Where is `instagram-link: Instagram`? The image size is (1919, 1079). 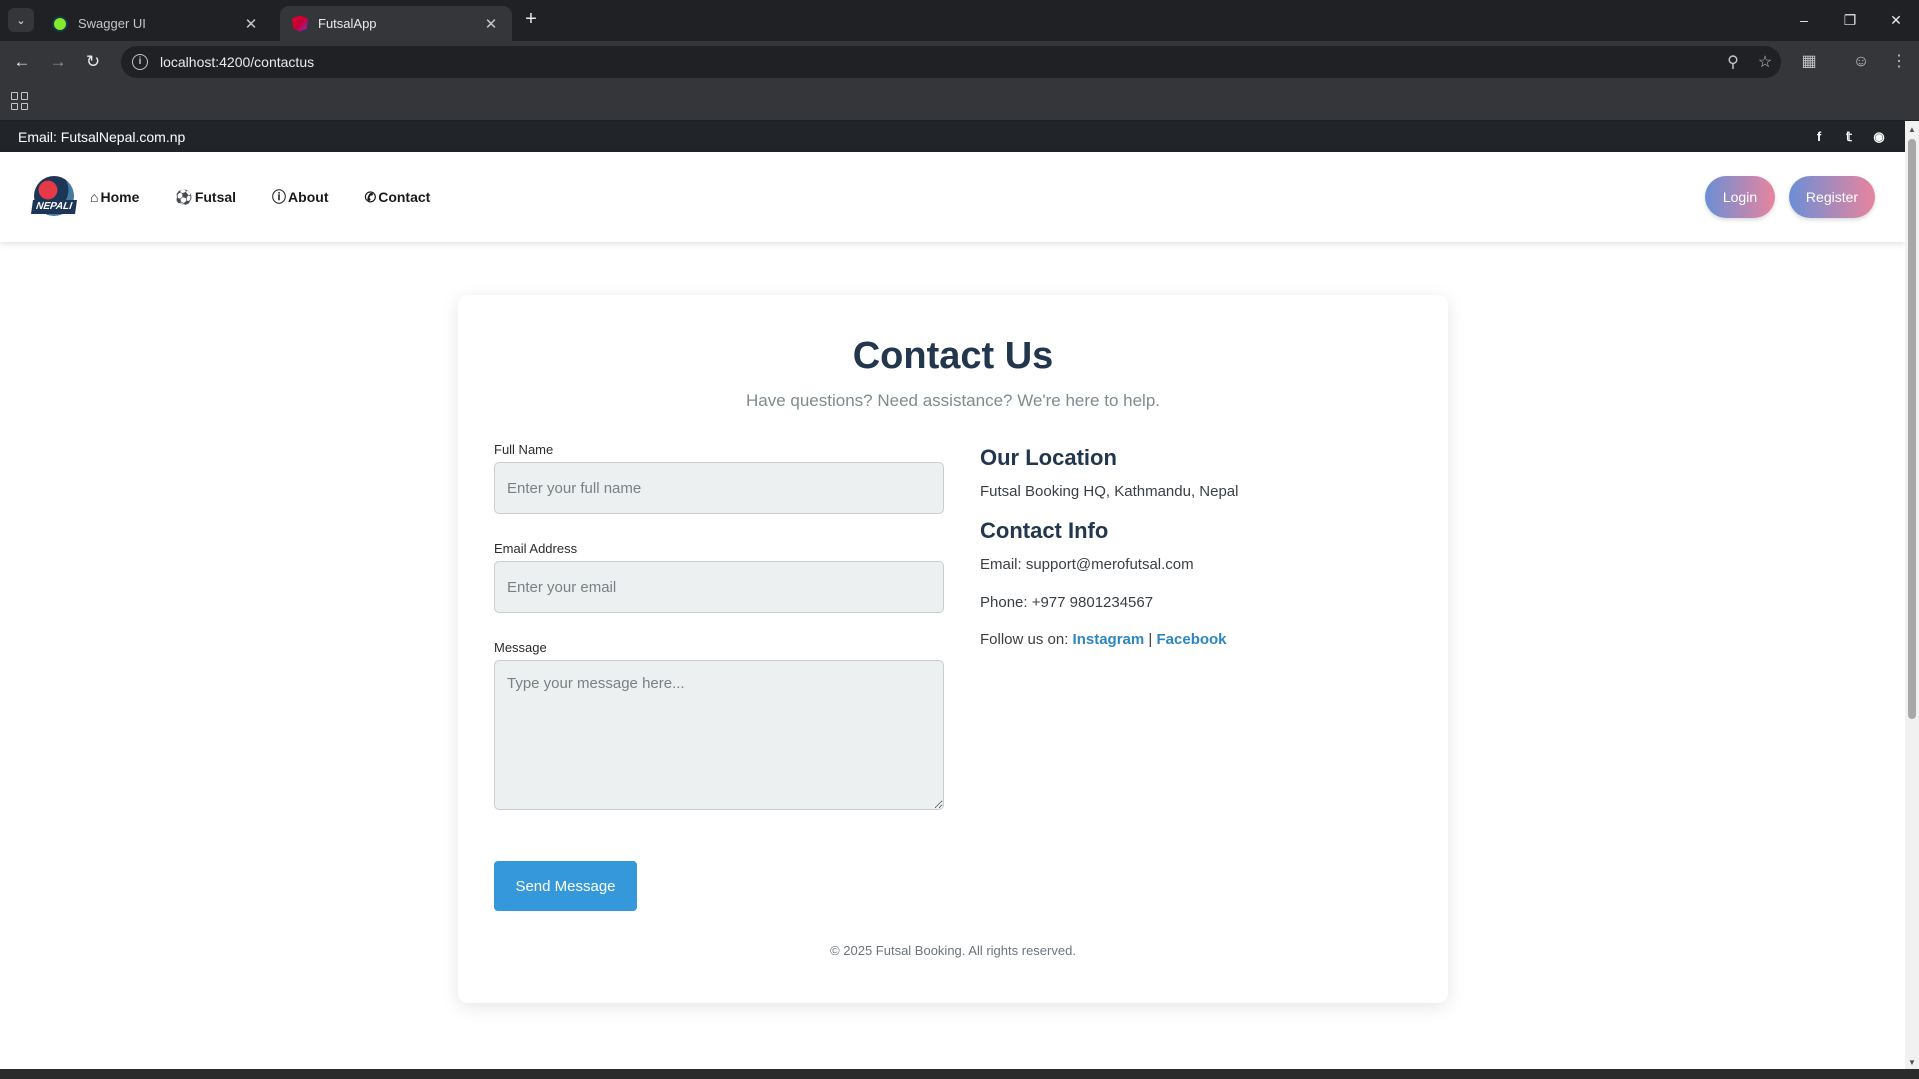 instagram-link: Instagram is located at coordinates (1109, 639).